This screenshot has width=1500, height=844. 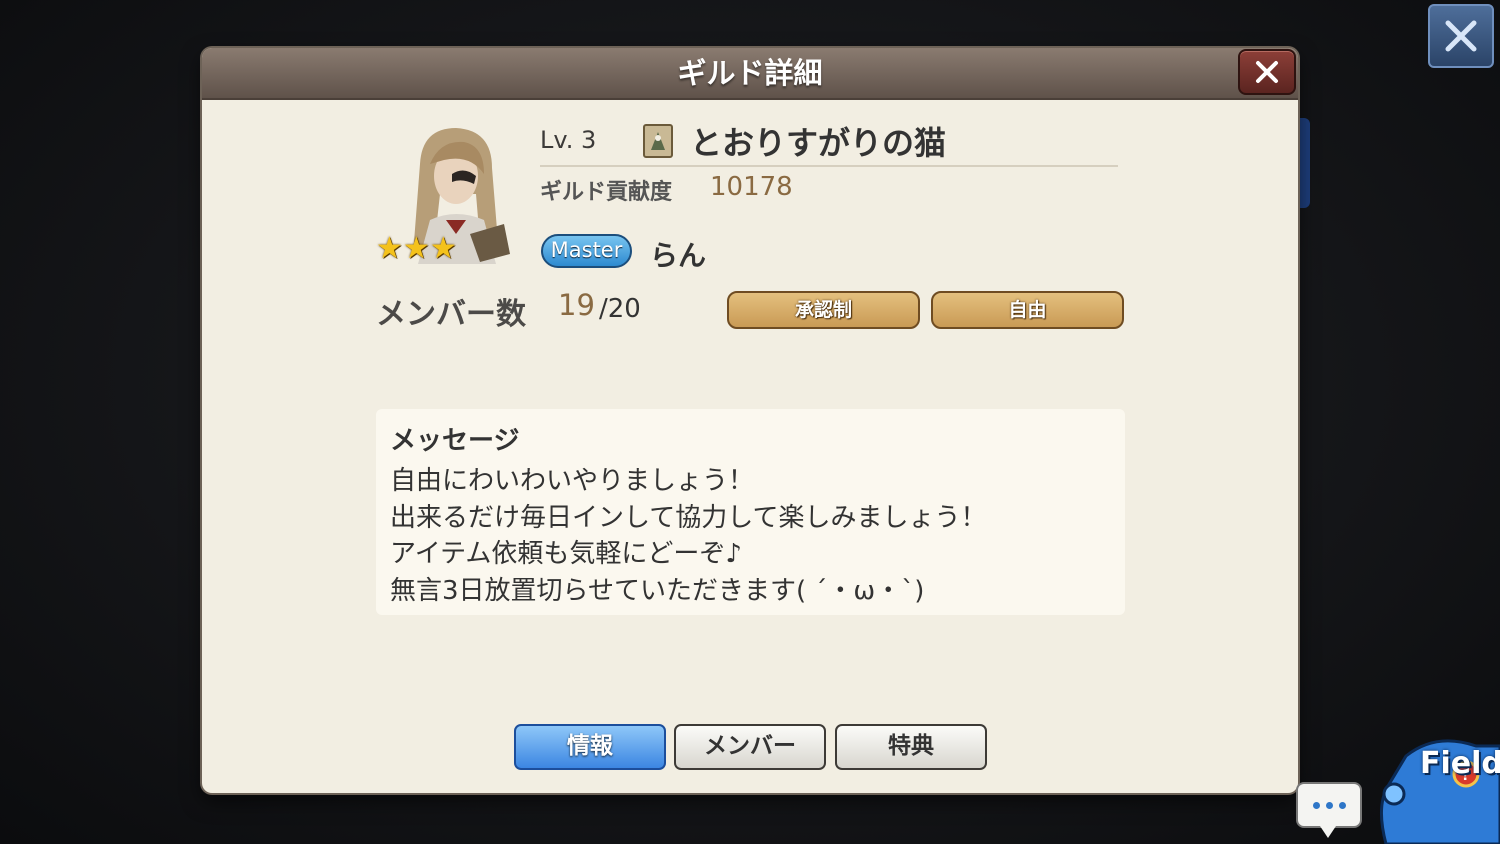 I want to click on side-tab, so click(x=1303, y=163).